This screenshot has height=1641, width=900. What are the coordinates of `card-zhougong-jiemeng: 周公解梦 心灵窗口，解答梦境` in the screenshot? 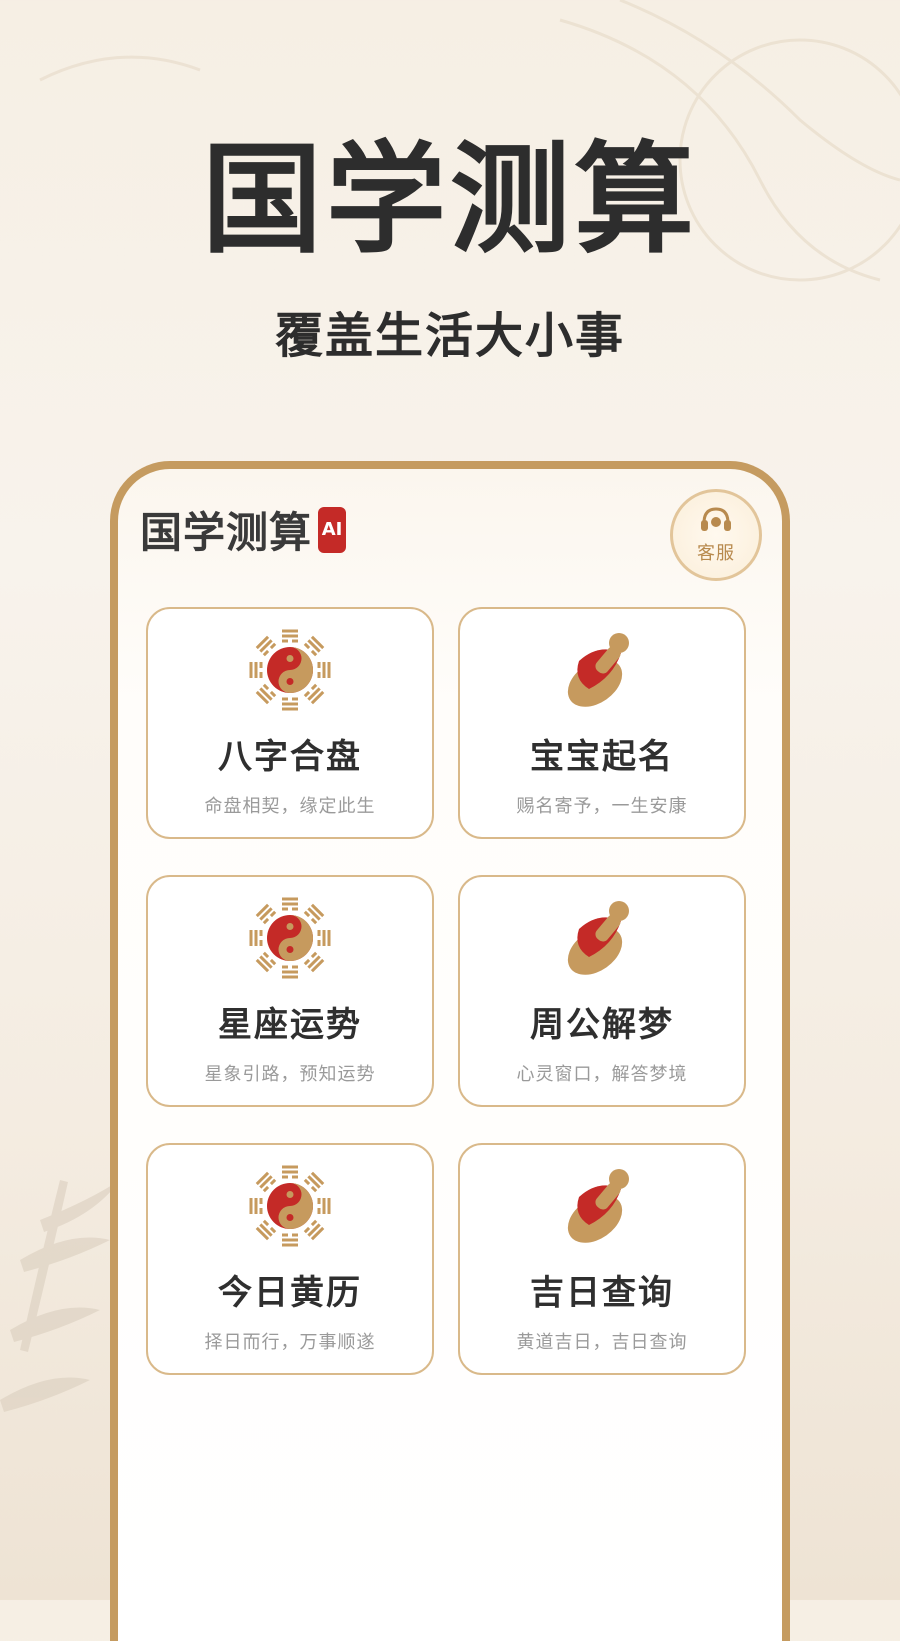 It's located at (602, 991).